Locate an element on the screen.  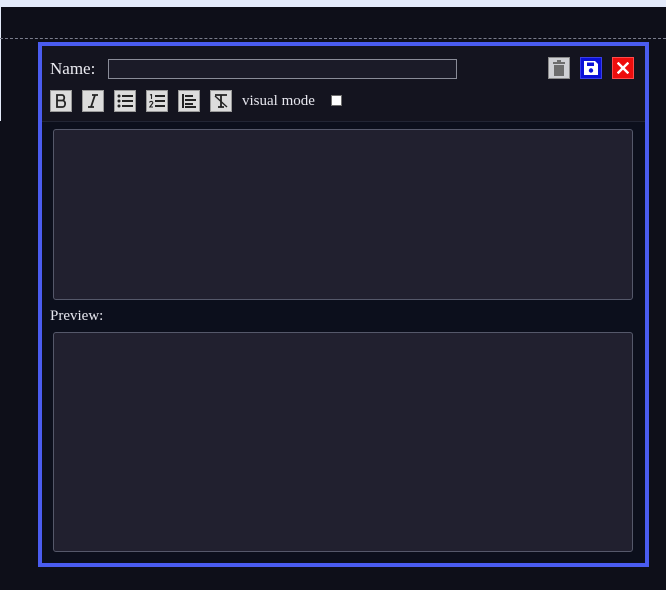
preview-label: Preview: is located at coordinates (77, 316).